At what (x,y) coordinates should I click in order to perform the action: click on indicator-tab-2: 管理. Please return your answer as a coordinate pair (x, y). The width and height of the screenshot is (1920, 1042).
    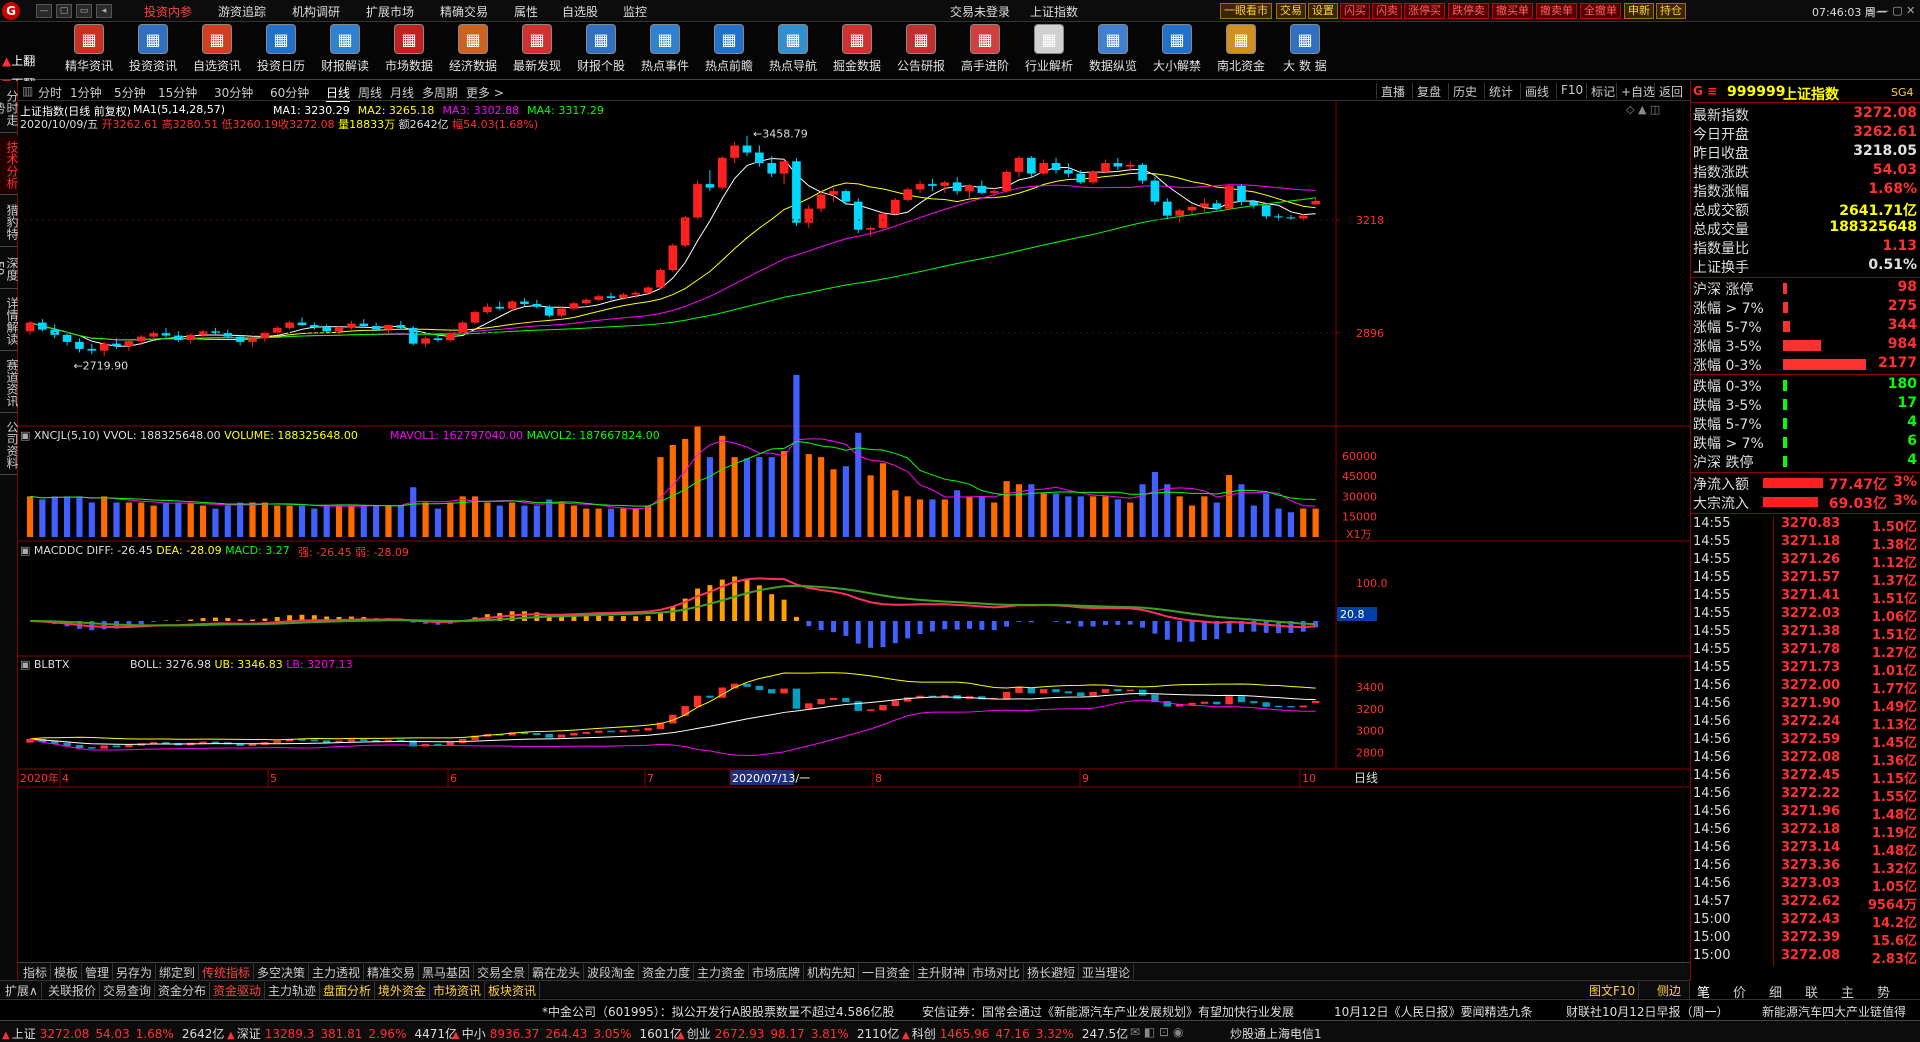
    Looking at the image, I should click on (98, 972).